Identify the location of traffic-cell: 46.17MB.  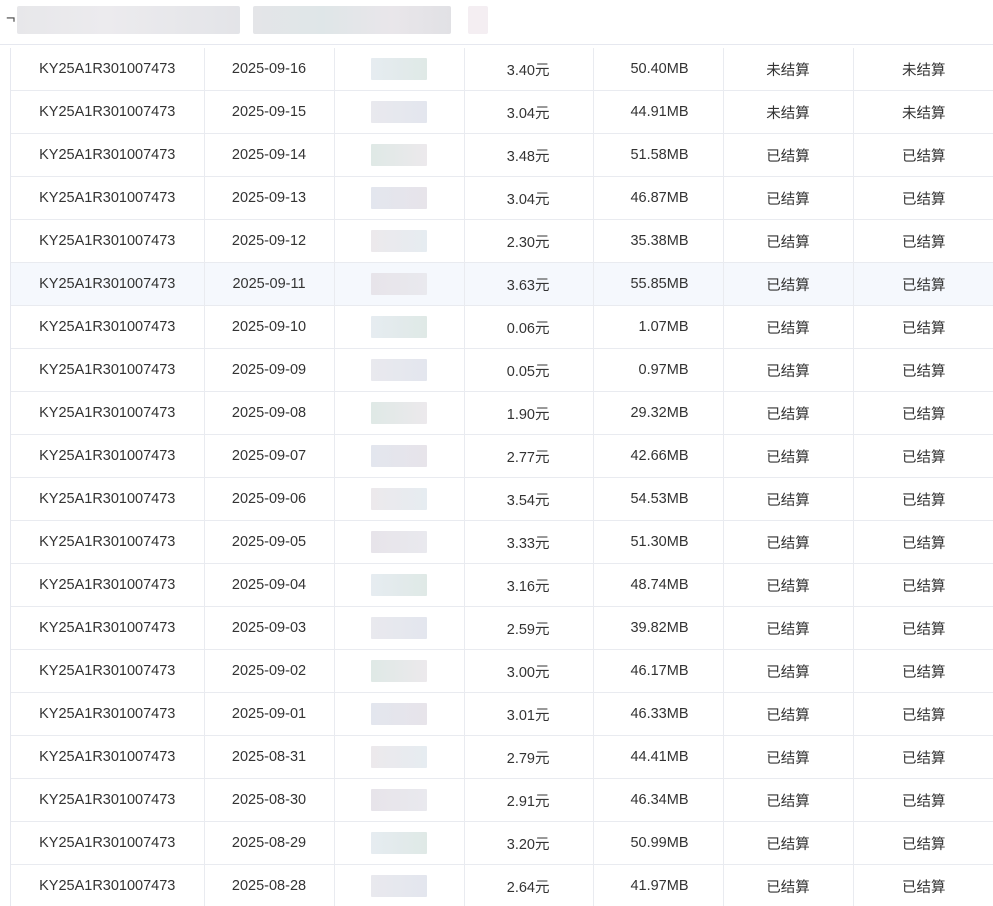
(658, 671).